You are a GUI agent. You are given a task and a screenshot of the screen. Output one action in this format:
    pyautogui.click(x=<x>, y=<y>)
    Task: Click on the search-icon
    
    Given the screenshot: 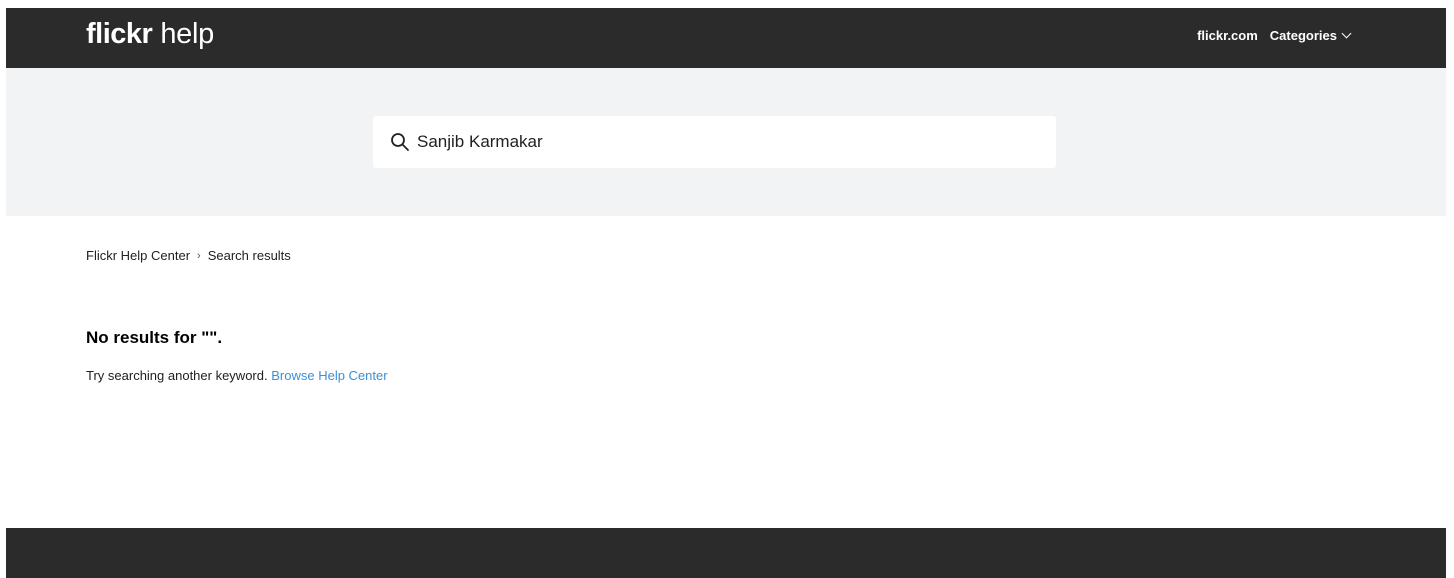 What is the action you would take?
    pyautogui.click(x=400, y=142)
    